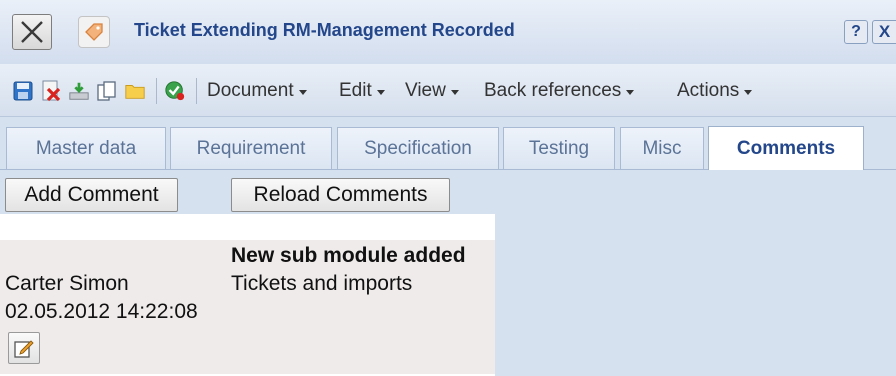 This screenshot has width=896, height=376. I want to click on menu-view: View, so click(432, 91).